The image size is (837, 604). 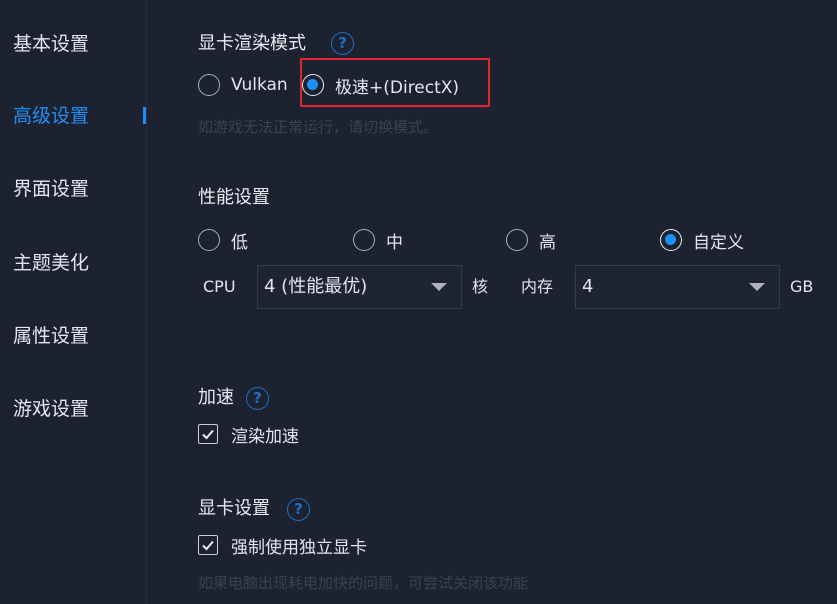 I want to click on render-mode-title: 显卡渲染模式, so click(x=252, y=43).